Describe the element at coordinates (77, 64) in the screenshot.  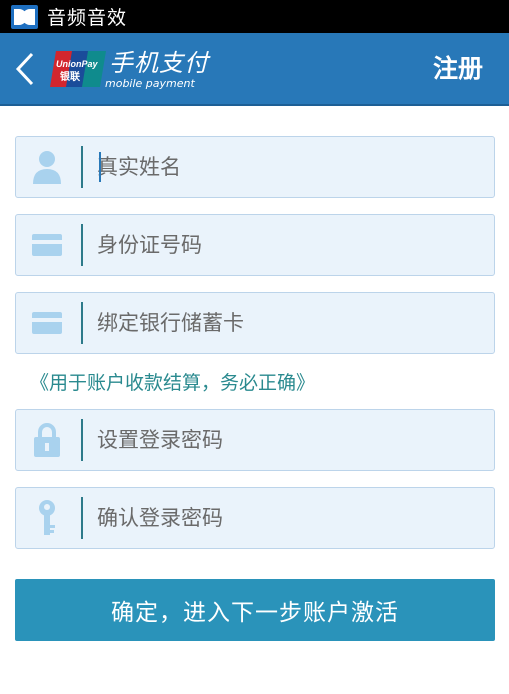
I see `svg-text: UnionPay` at that location.